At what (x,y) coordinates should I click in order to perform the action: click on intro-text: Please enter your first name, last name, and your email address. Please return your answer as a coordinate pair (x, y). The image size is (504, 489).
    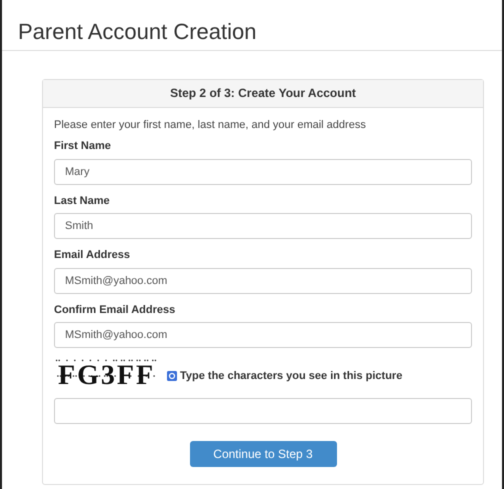
    Looking at the image, I should click on (210, 125).